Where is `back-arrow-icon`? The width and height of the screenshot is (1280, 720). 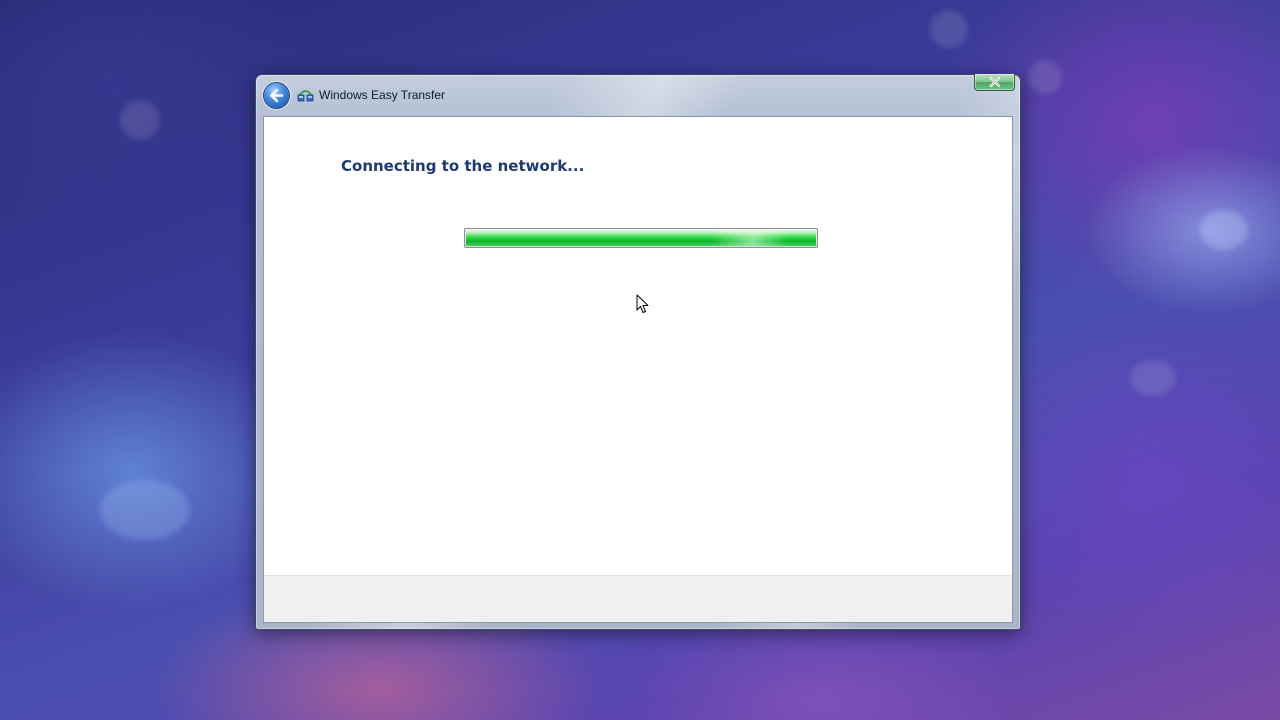
back-arrow-icon is located at coordinates (277, 95).